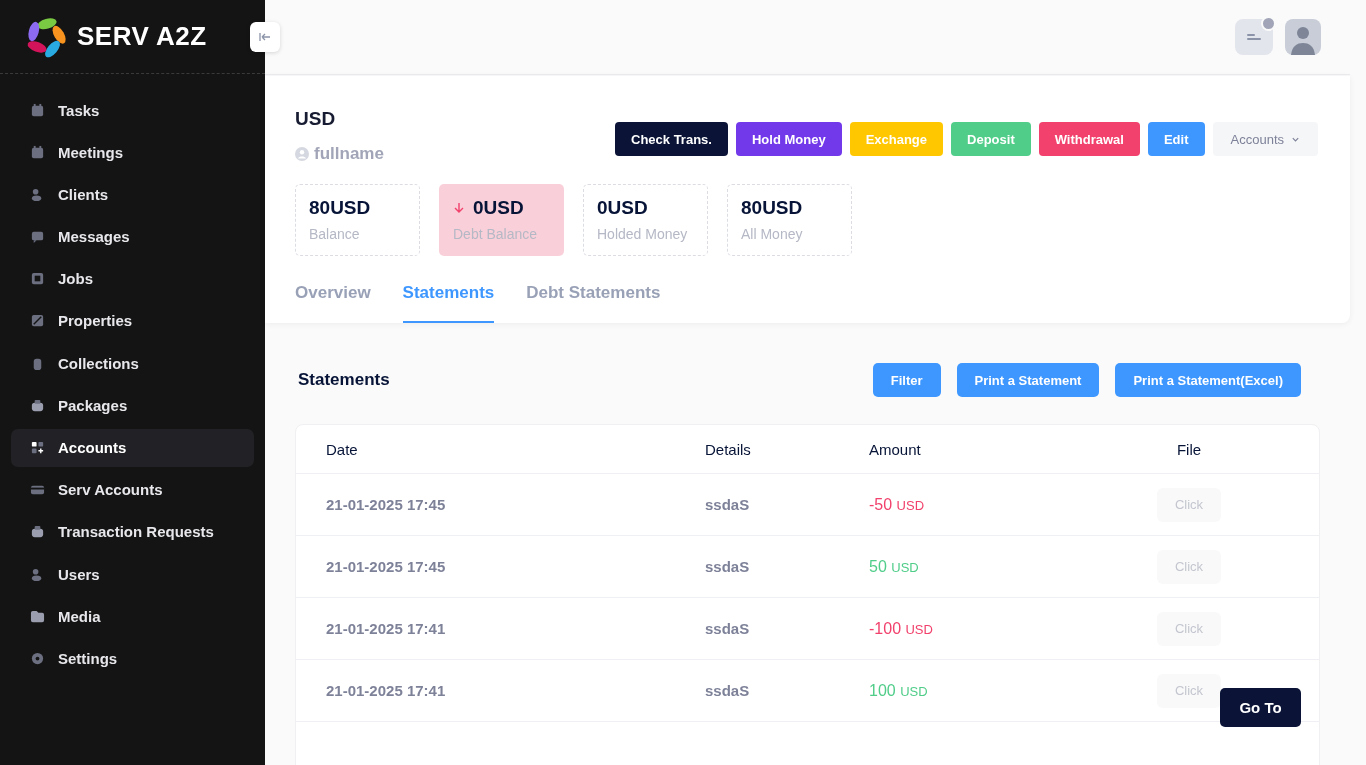  I want to click on stat-label: Holded Money, so click(643, 234).